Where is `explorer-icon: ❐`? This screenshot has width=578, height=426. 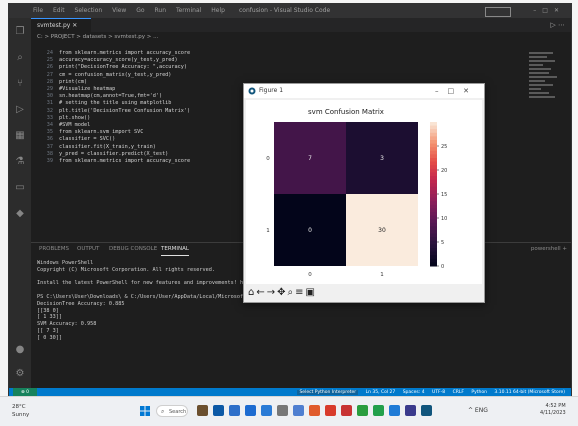 explorer-icon: ❐ is located at coordinates (20, 32).